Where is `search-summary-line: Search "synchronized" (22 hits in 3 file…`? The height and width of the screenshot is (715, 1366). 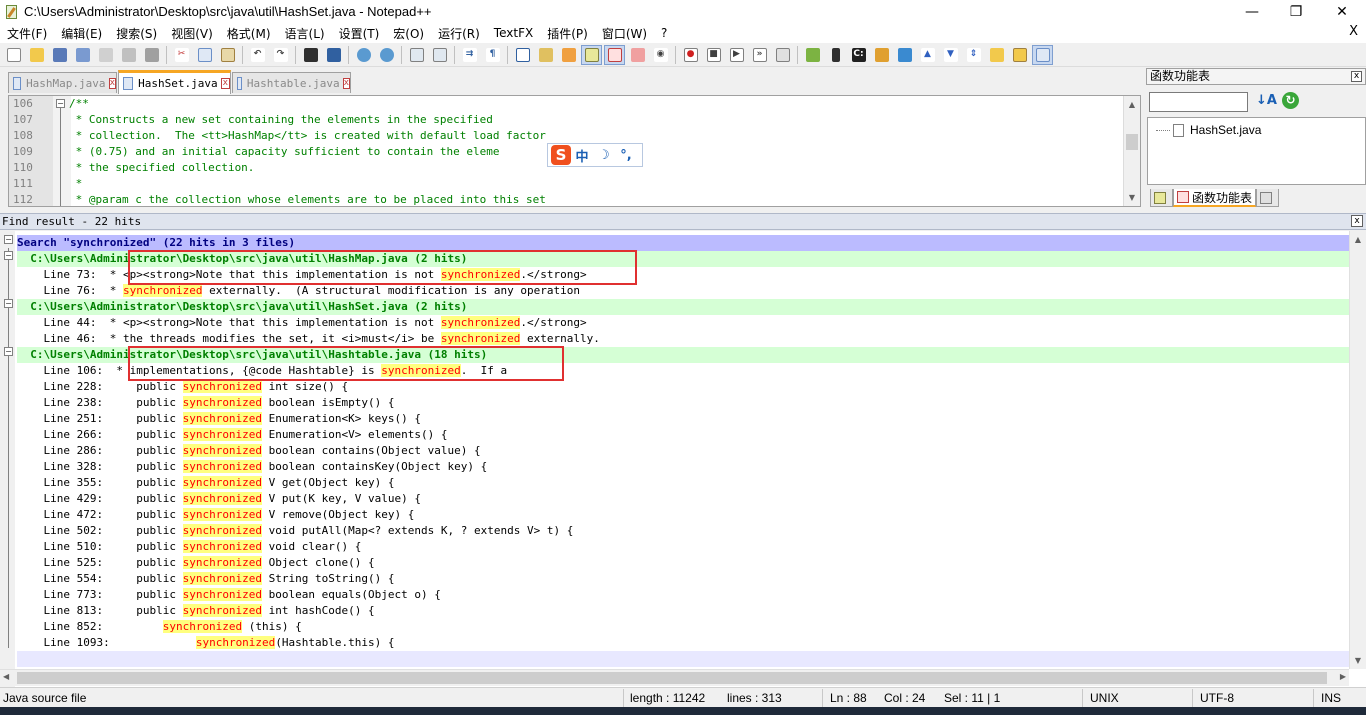
search-summary-line: Search "synchronized" (22 hits in 3 file… is located at coordinates (689, 243).